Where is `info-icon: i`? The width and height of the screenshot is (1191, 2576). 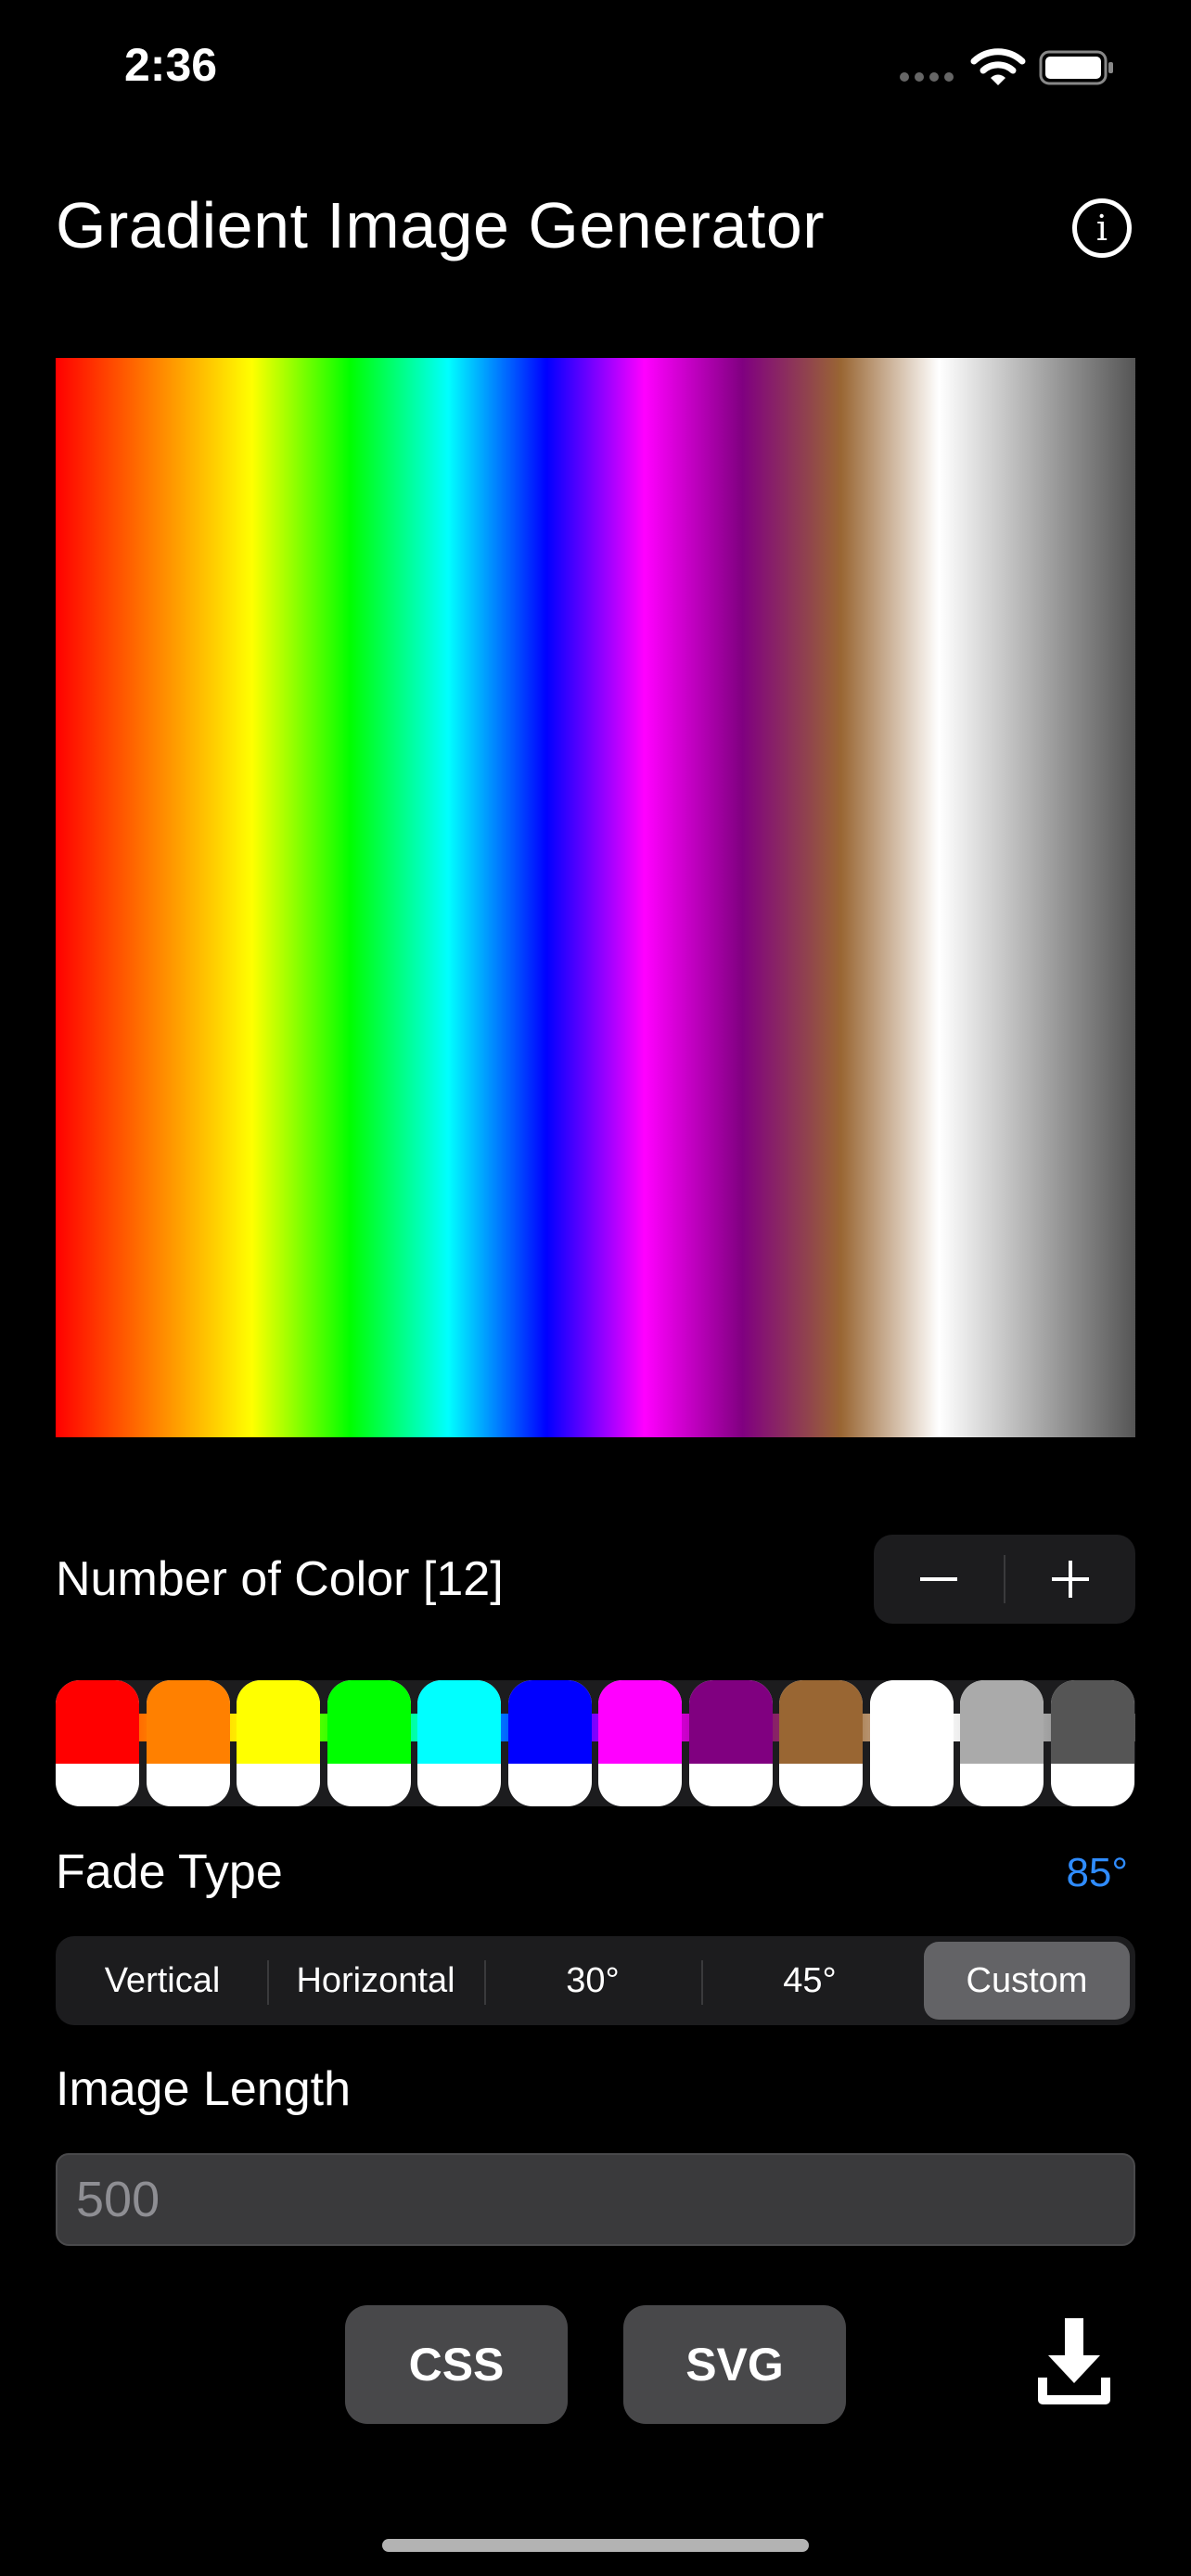
info-icon: i is located at coordinates (1102, 228).